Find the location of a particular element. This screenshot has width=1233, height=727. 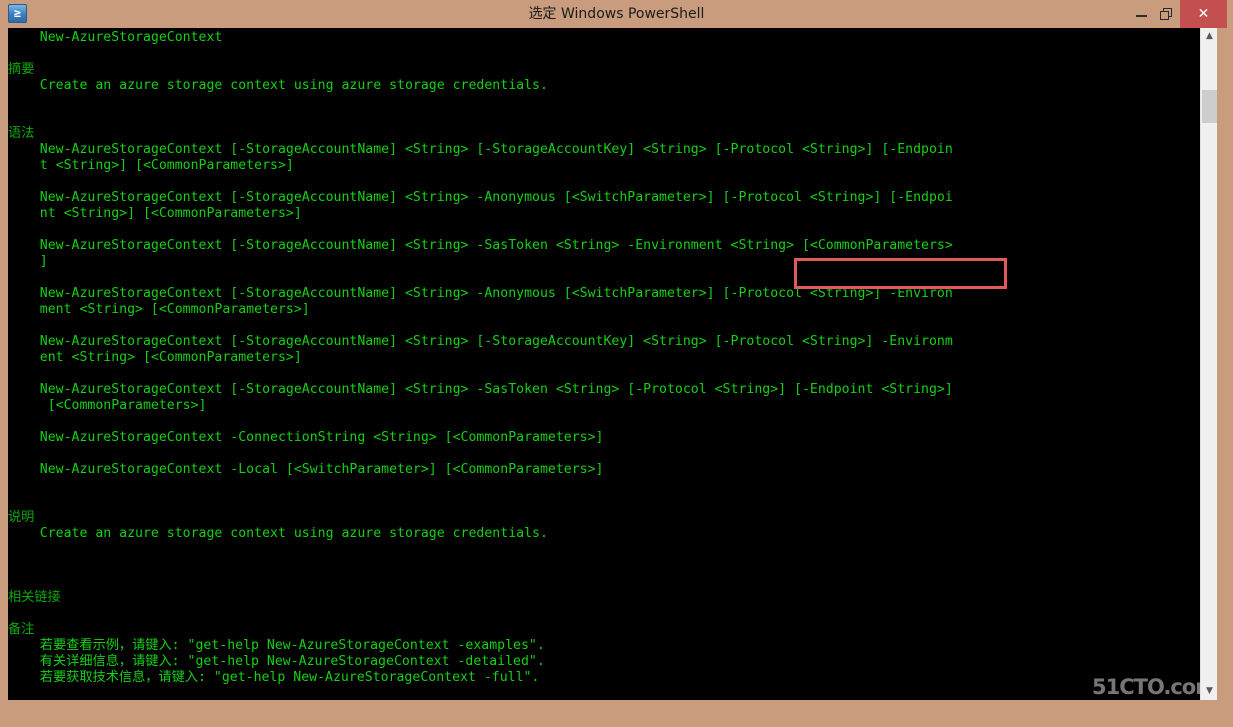

console-line: nt <String>] [<CommonParameters>] is located at coordinates (155, 213).